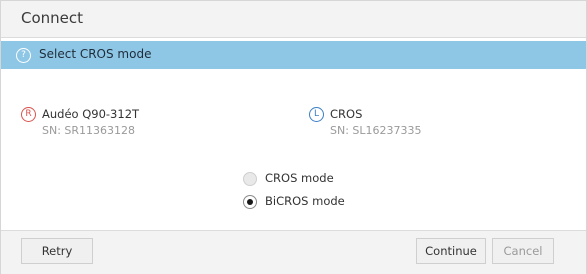 Image resolution: width=587 pixels, height=274 pixels. Describe the element at coordinates (293, 19) in the screenshot. I see `title-bar: Connect` at that location.